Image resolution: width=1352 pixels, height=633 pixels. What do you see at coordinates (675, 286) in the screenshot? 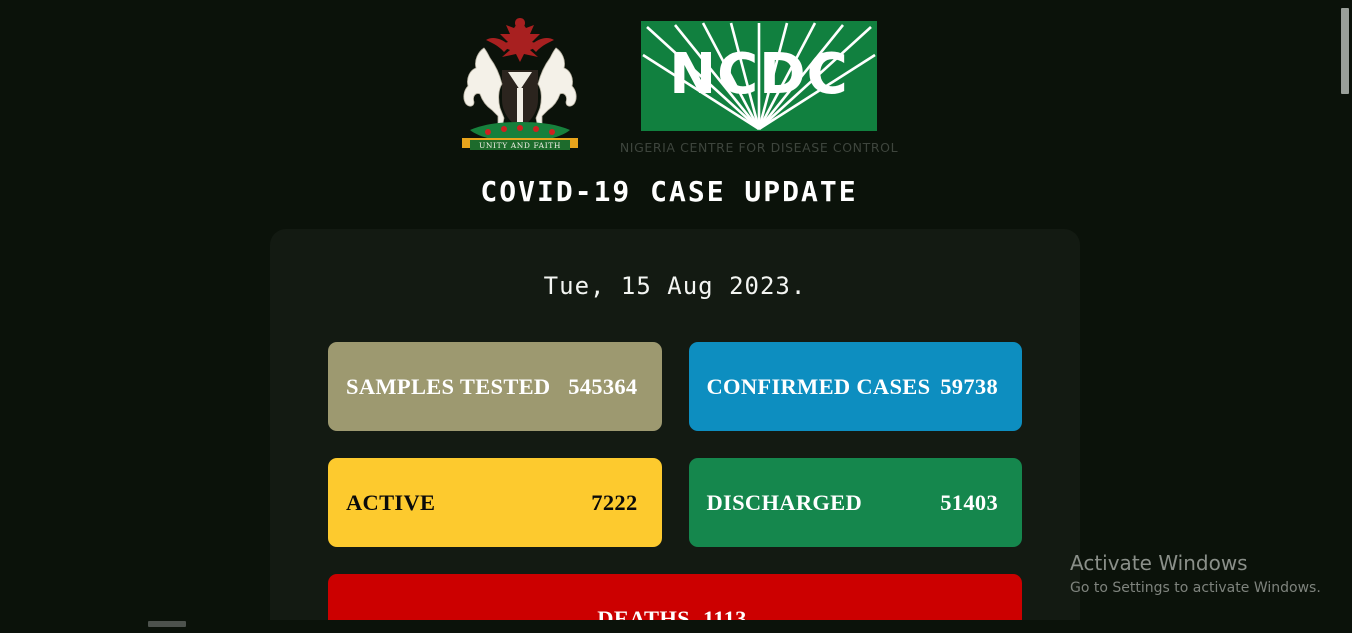
I see `report-date: Tue, 15 Aug 2023.` at bounding box center [675, 286].